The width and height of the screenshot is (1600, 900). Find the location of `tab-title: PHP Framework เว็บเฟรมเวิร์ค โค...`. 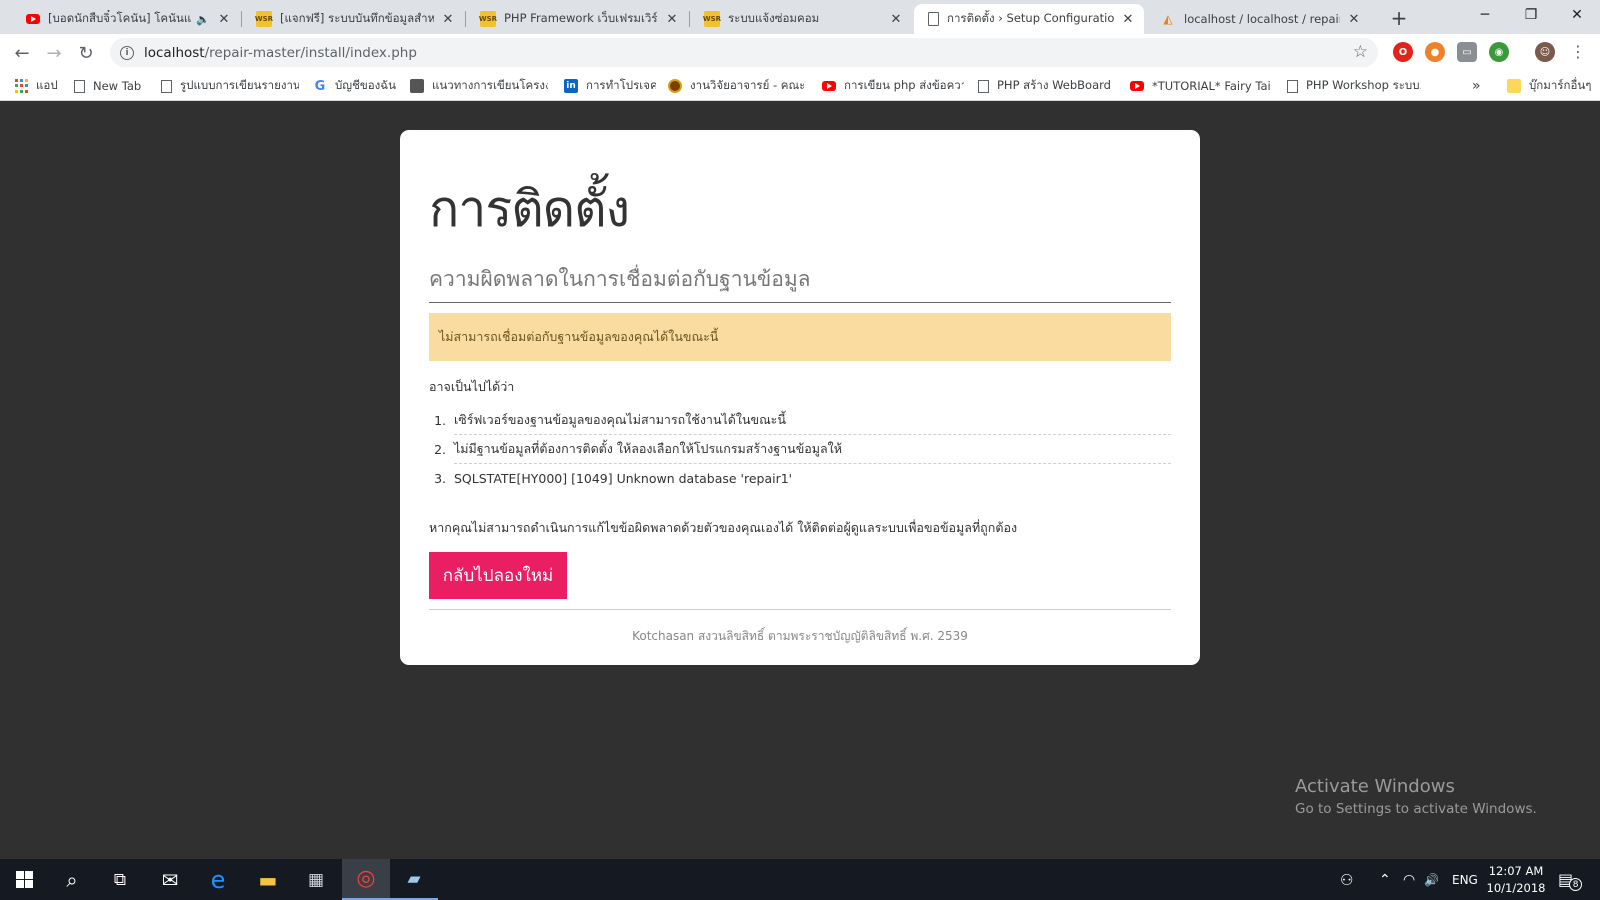

tab-title: PHP Framework เว็บเฟรมเวิร์ค โค... is located at coordinates (581, 18).